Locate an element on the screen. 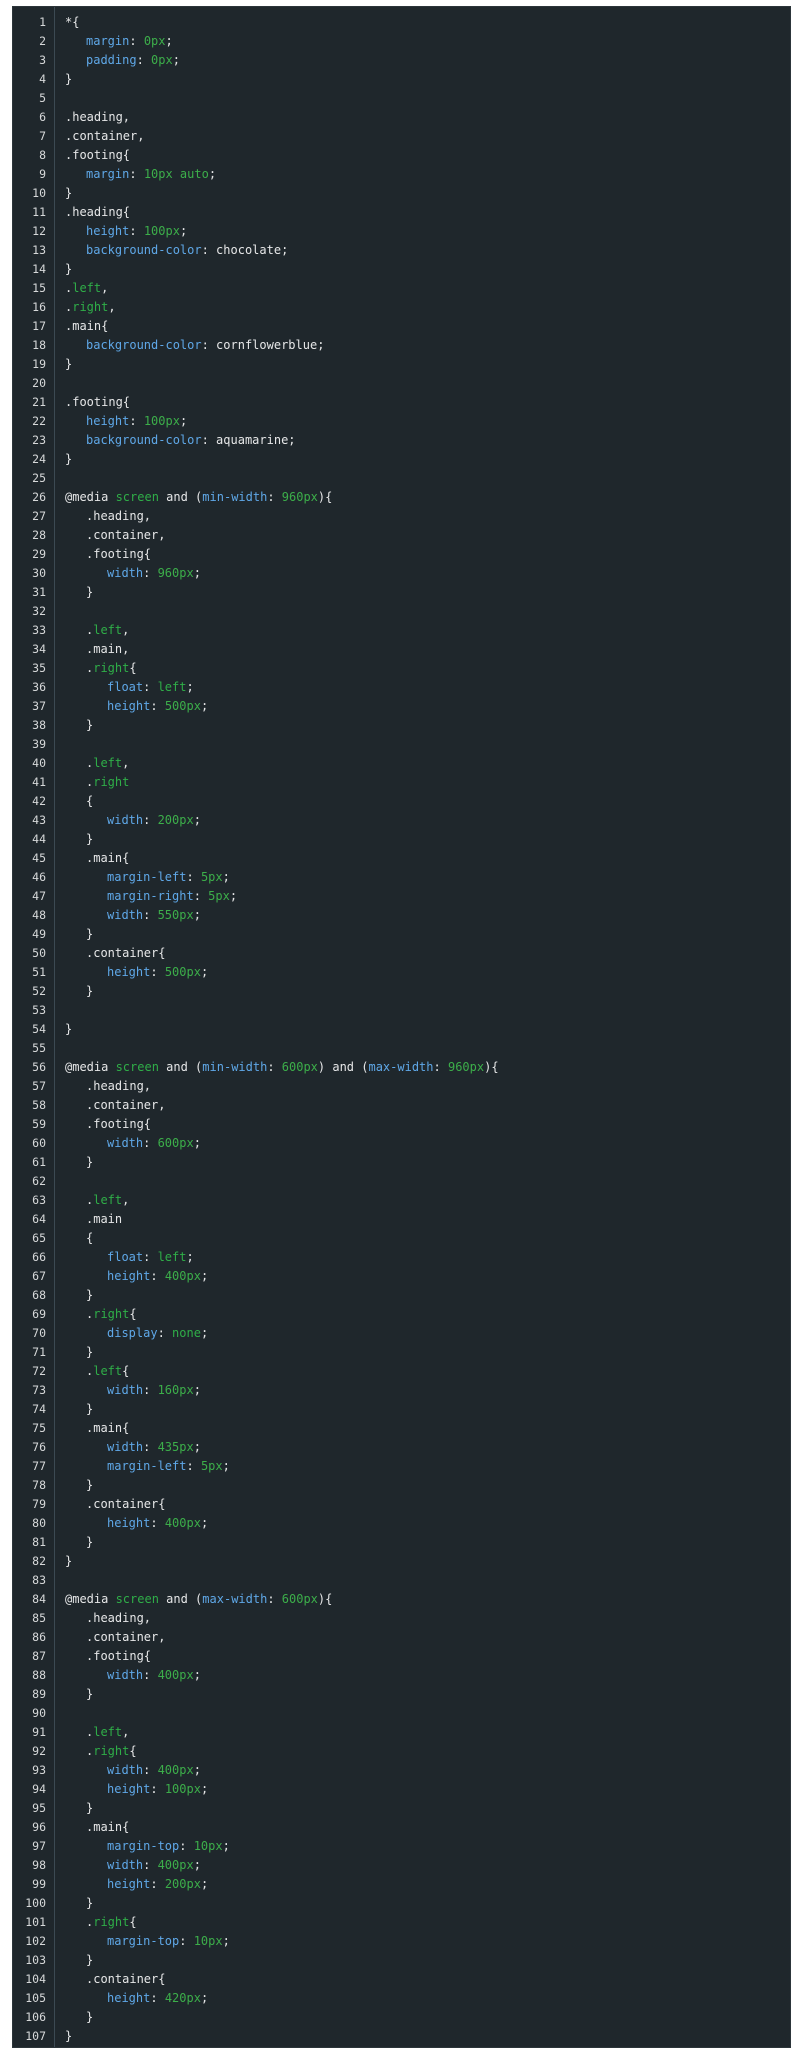 Image resolution: width=800 pixels, height=2053 pixels. code-line: 37 height: 500px; is located at coordinates (401, 706).